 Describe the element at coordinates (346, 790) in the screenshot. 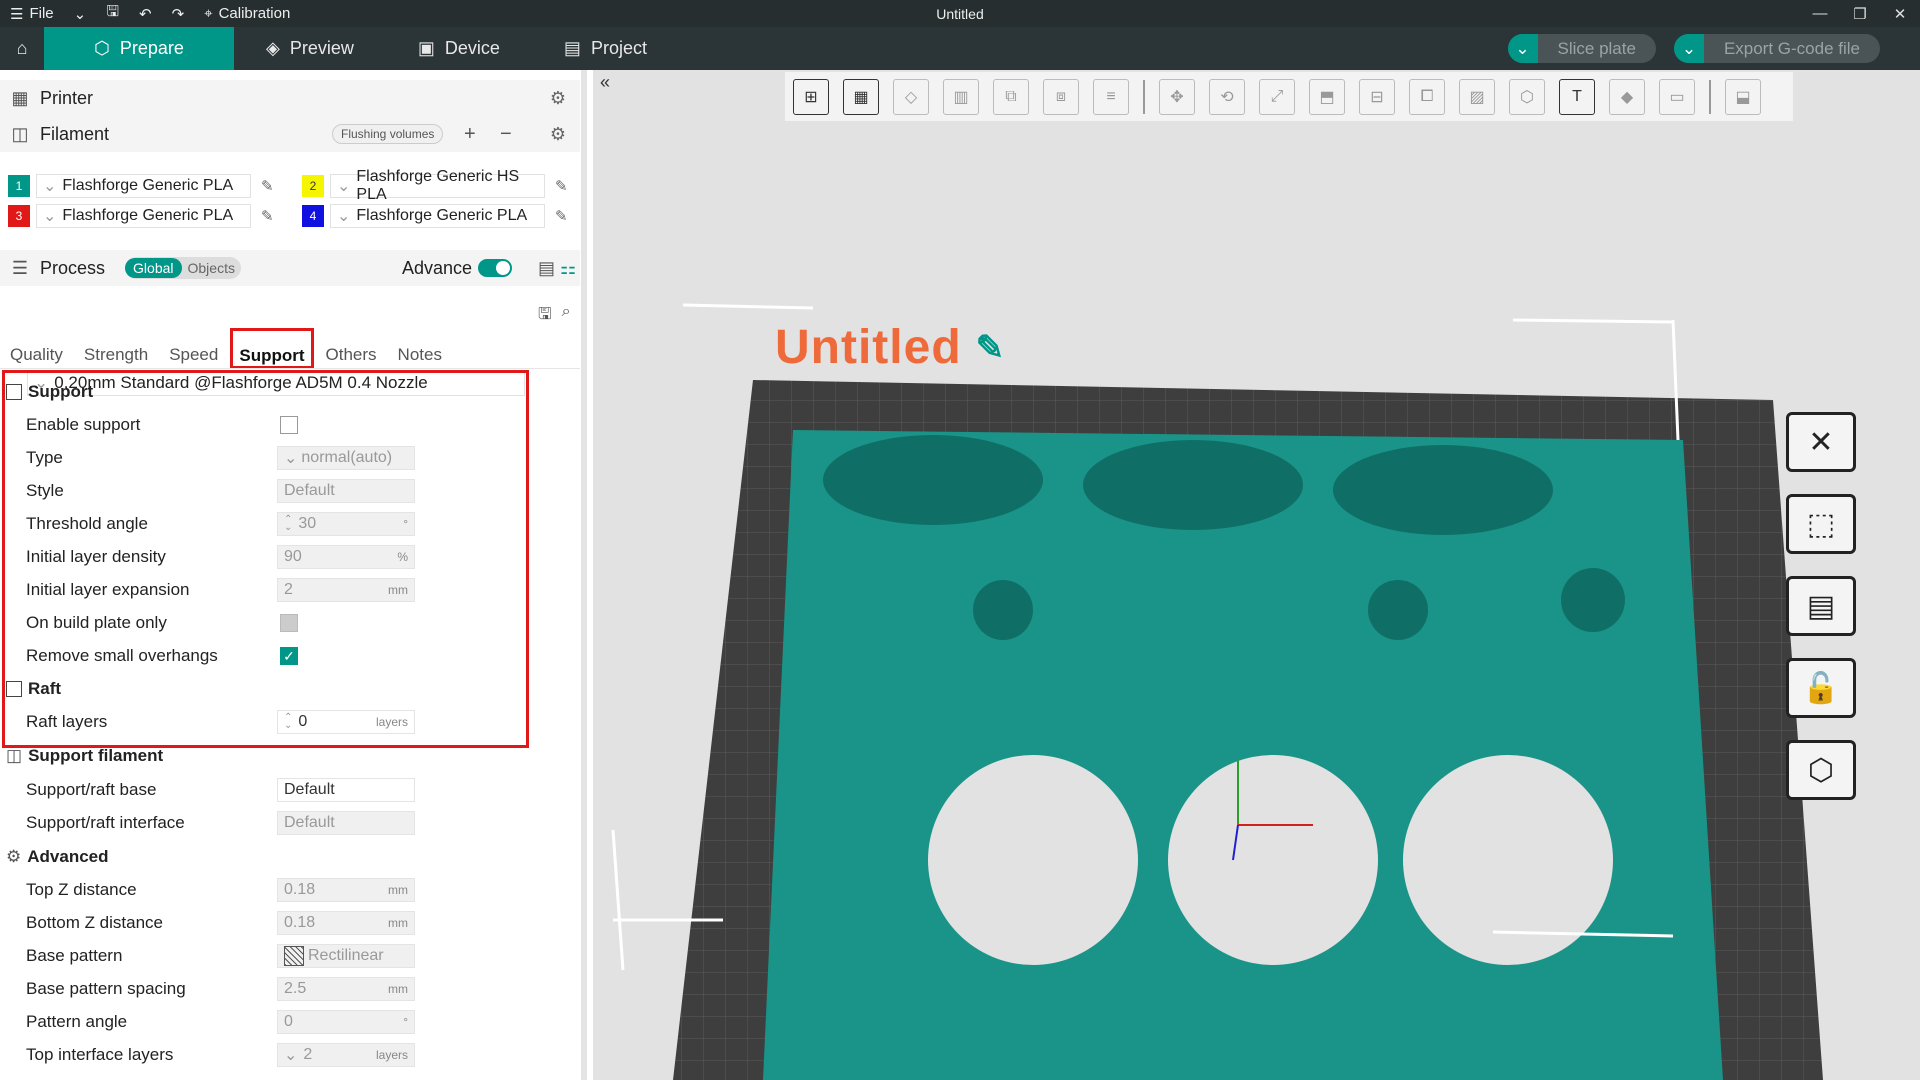

I see `support-raft-base-select: Default` at that location.